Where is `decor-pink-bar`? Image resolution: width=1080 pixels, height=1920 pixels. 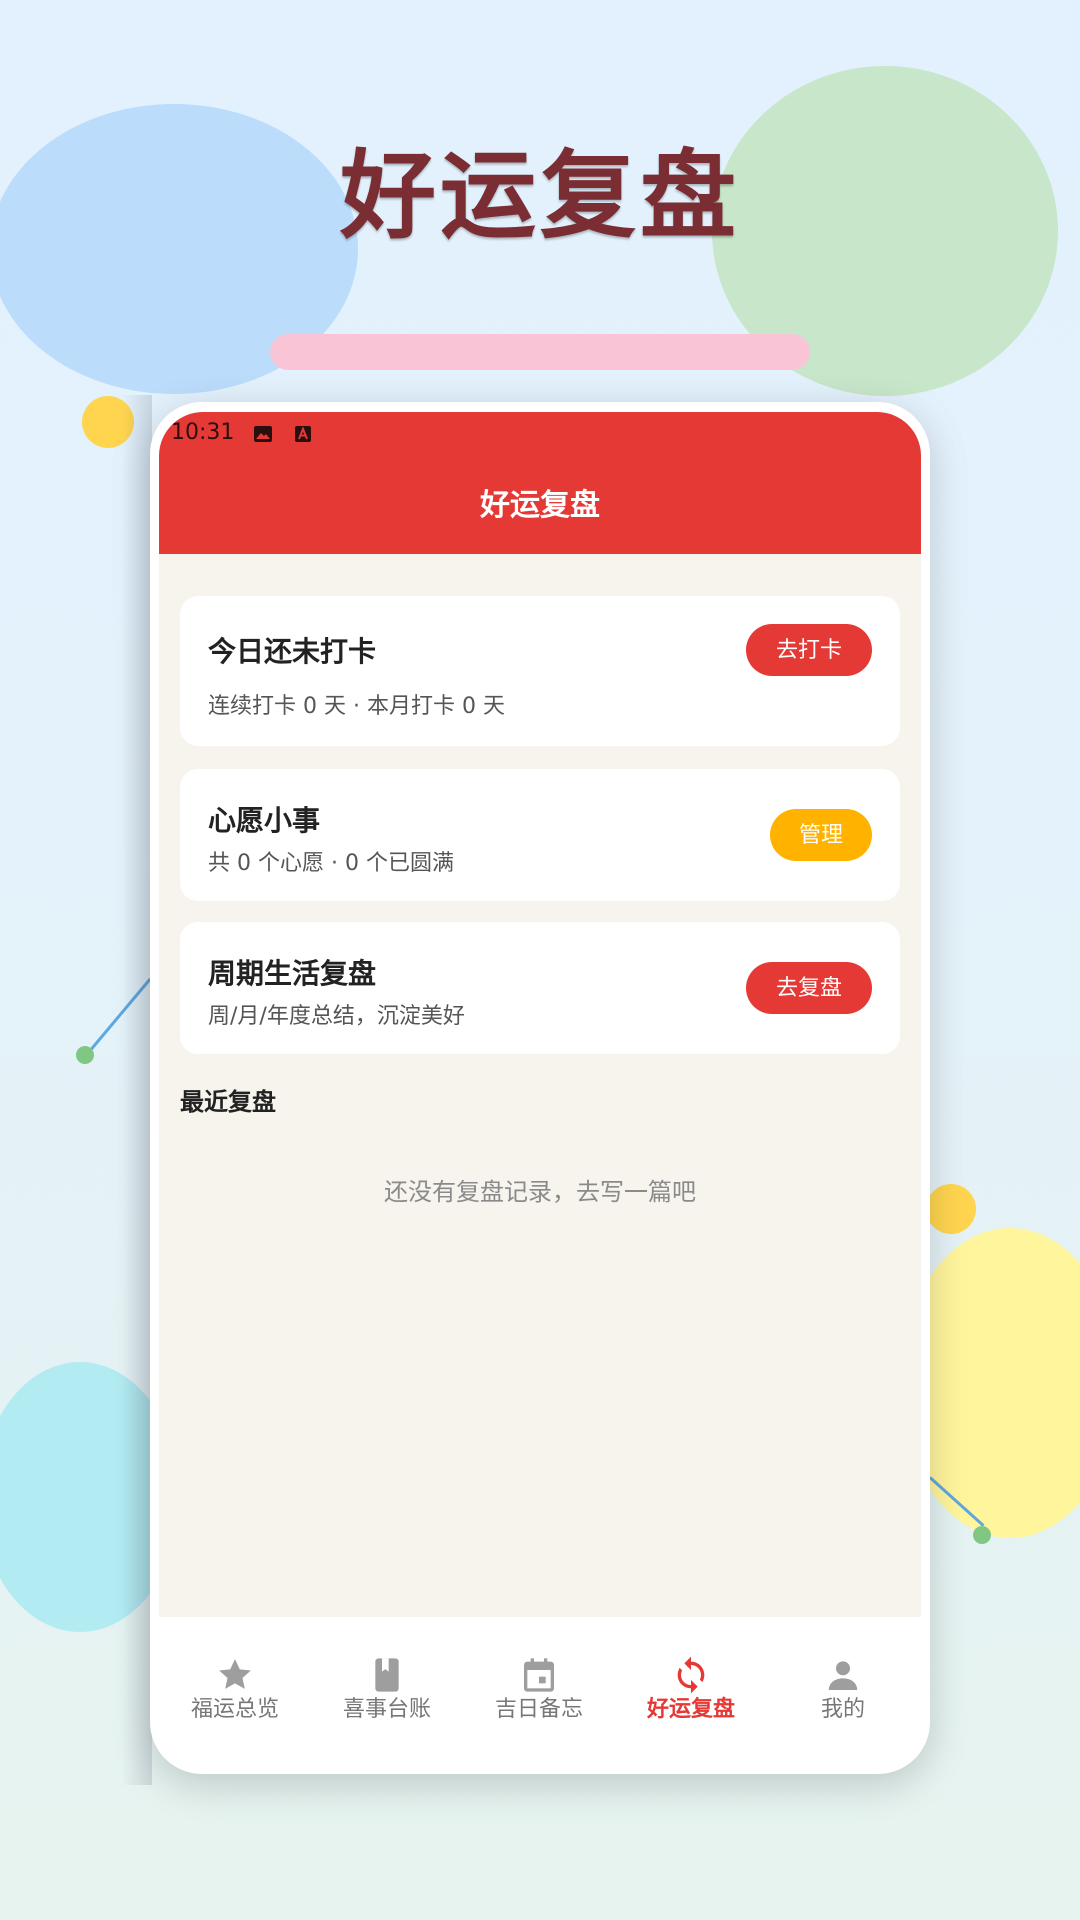
decor-pink-bar is located at coordinates (540, 352).